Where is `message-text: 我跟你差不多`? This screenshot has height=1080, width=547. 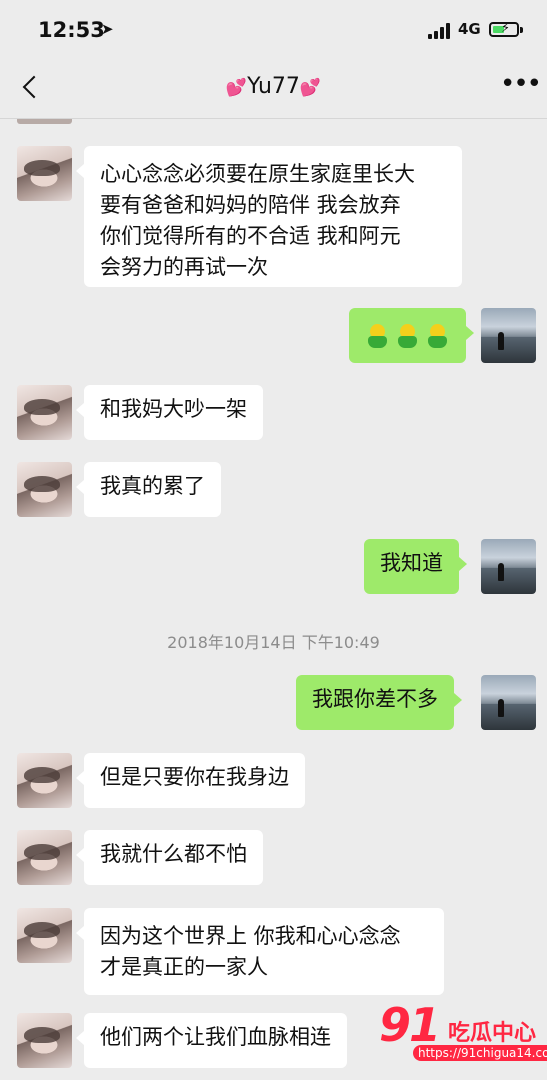 message-text: 我跟你差不多 is located at coordinates (375, 699).